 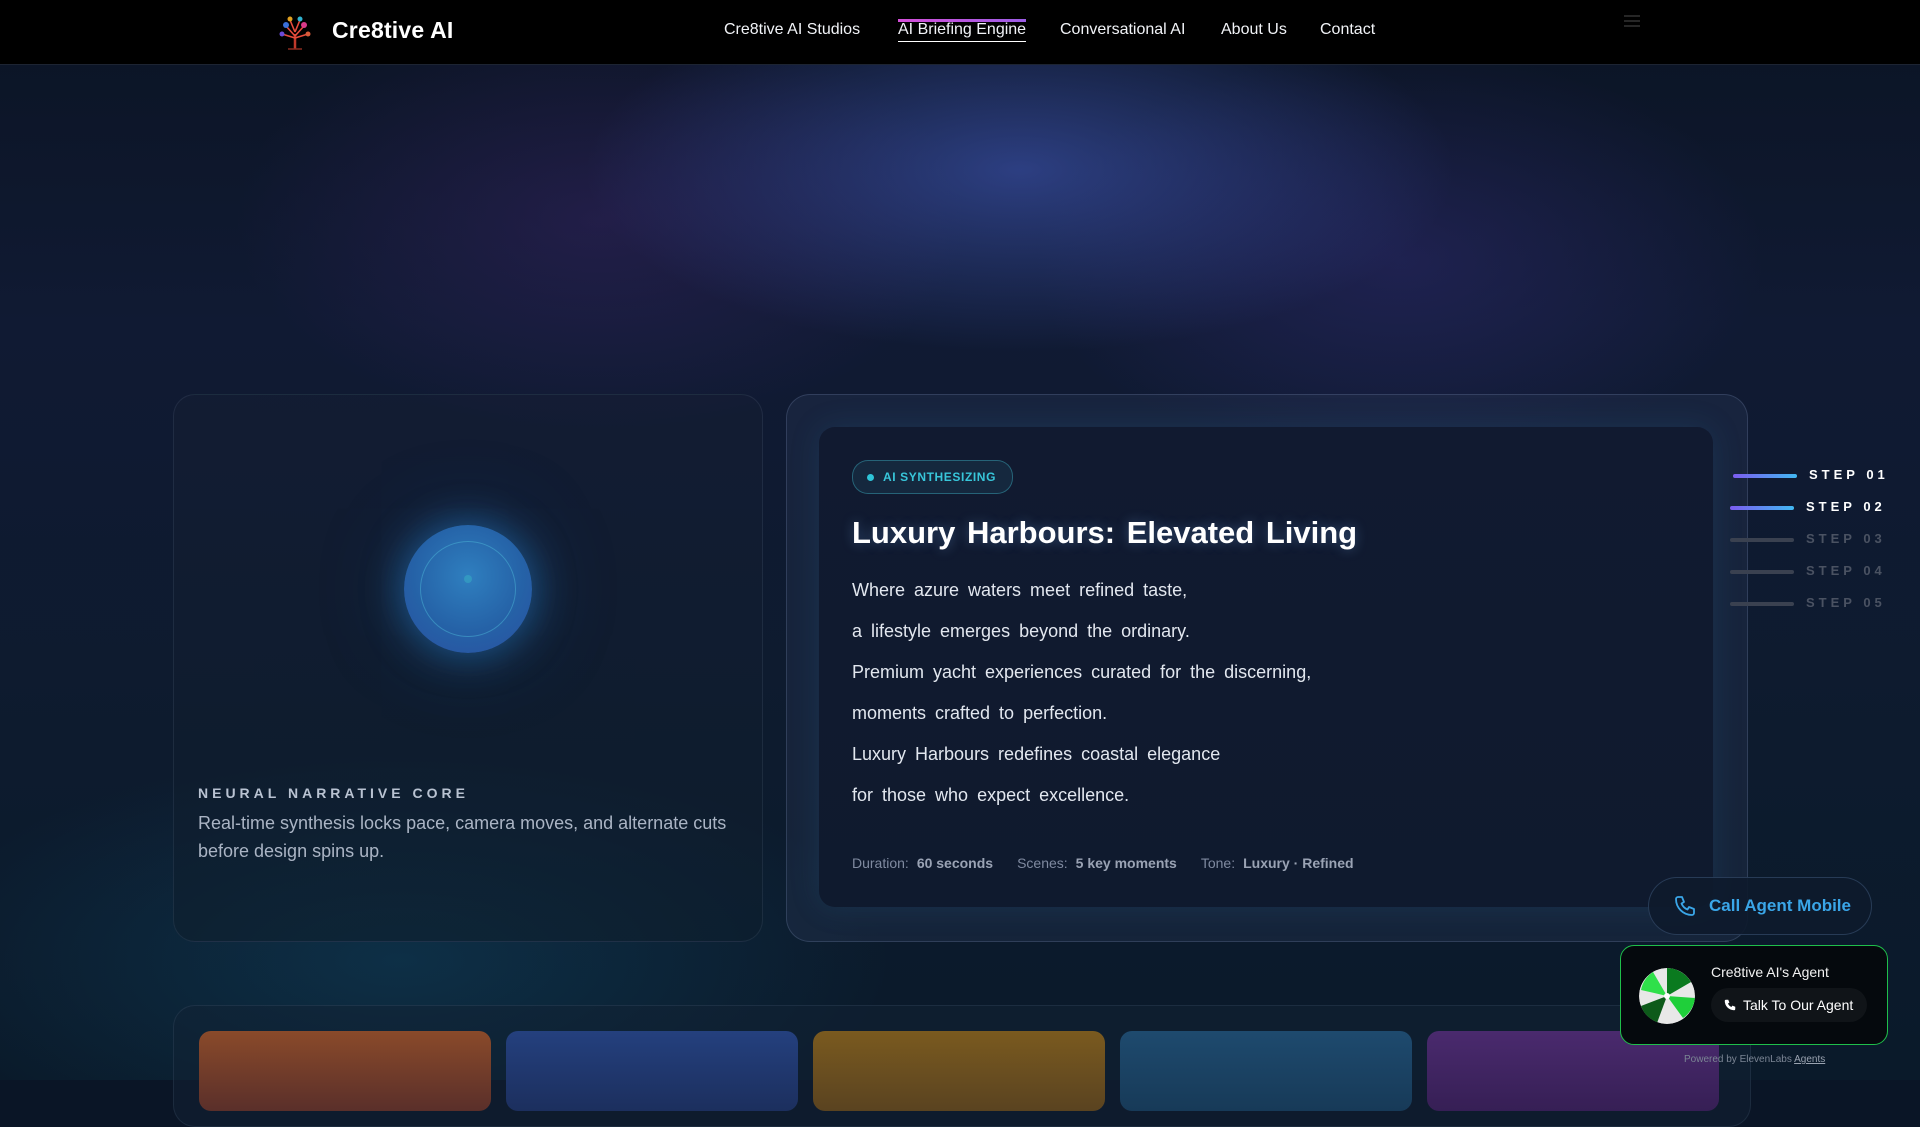 I want to click on meta-scenes-value: 5 key moments, so click(x=1126, y=863).